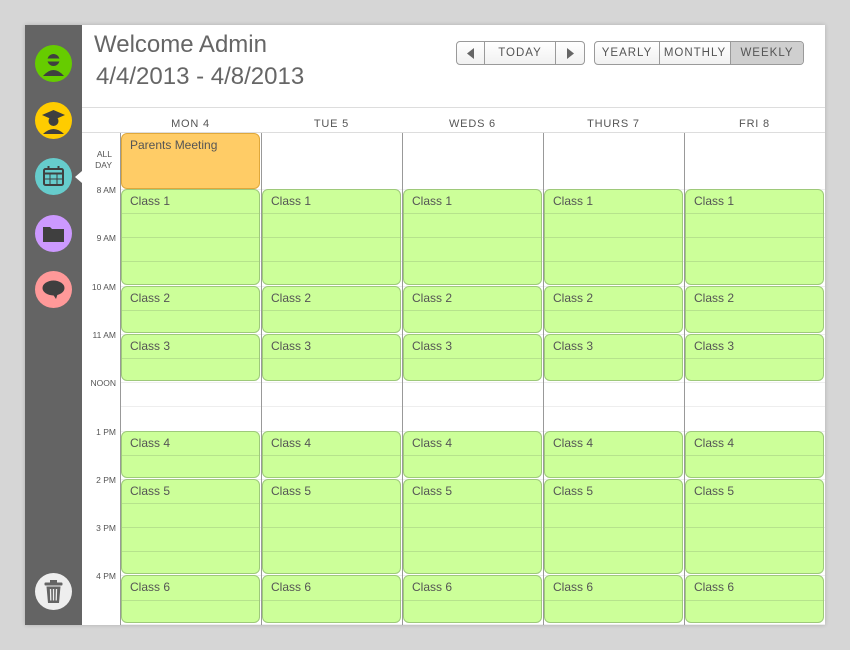  Describe the element at coordinates (520, 53) in the screenshot. I see `today-button: TODAY` at that location.